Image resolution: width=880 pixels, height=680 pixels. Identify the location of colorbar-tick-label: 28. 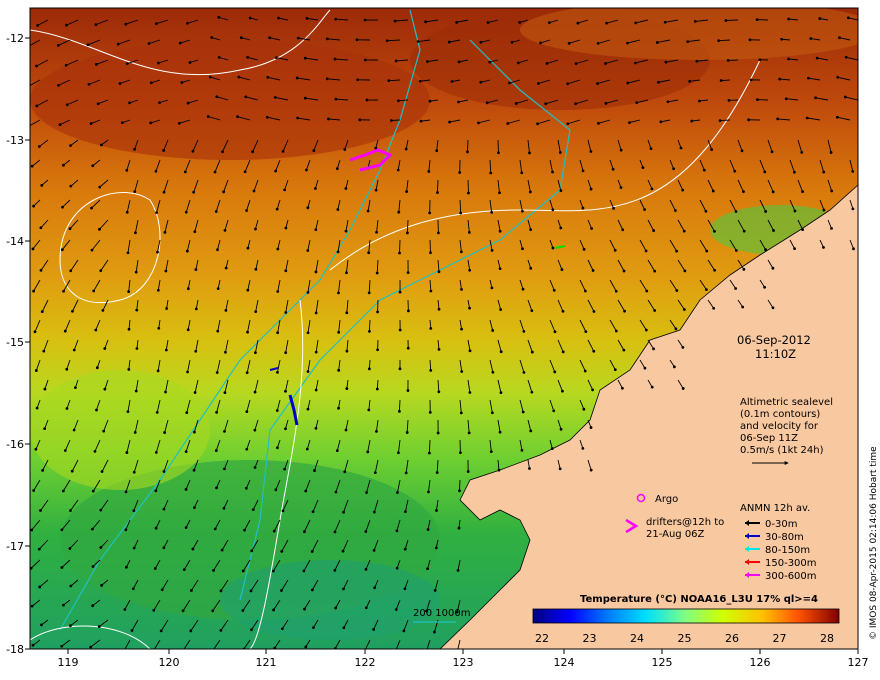
(827, 638).